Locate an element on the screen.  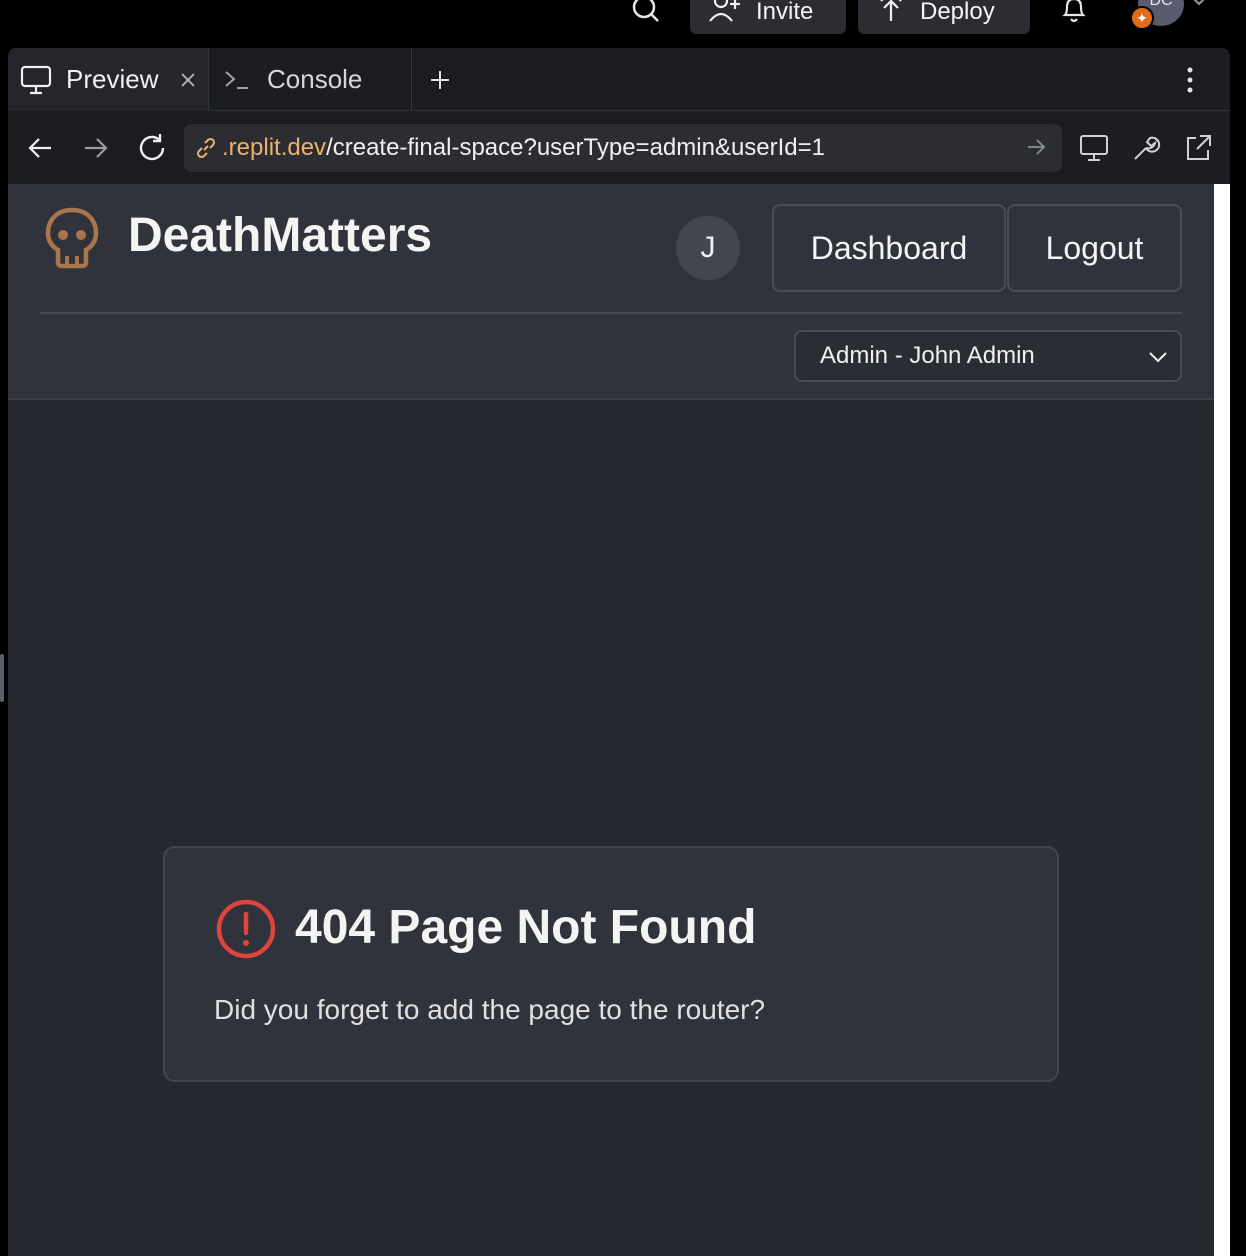
workspace-topbar: Invite Deploy DC ✦ is located at coordinates (623, 24).